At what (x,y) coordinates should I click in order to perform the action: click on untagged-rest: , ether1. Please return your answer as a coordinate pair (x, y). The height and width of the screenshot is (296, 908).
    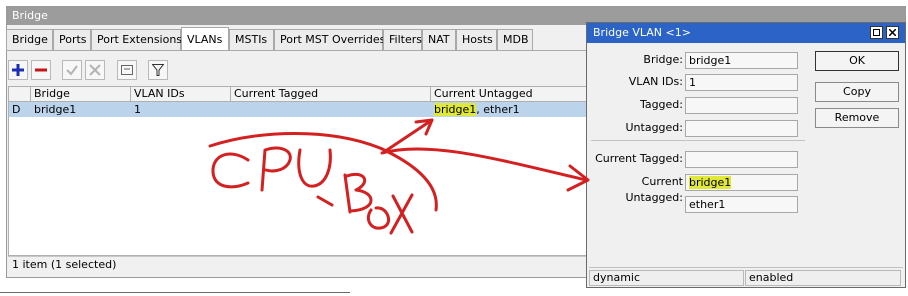
    Looking at the image, I should click on (498, 109).